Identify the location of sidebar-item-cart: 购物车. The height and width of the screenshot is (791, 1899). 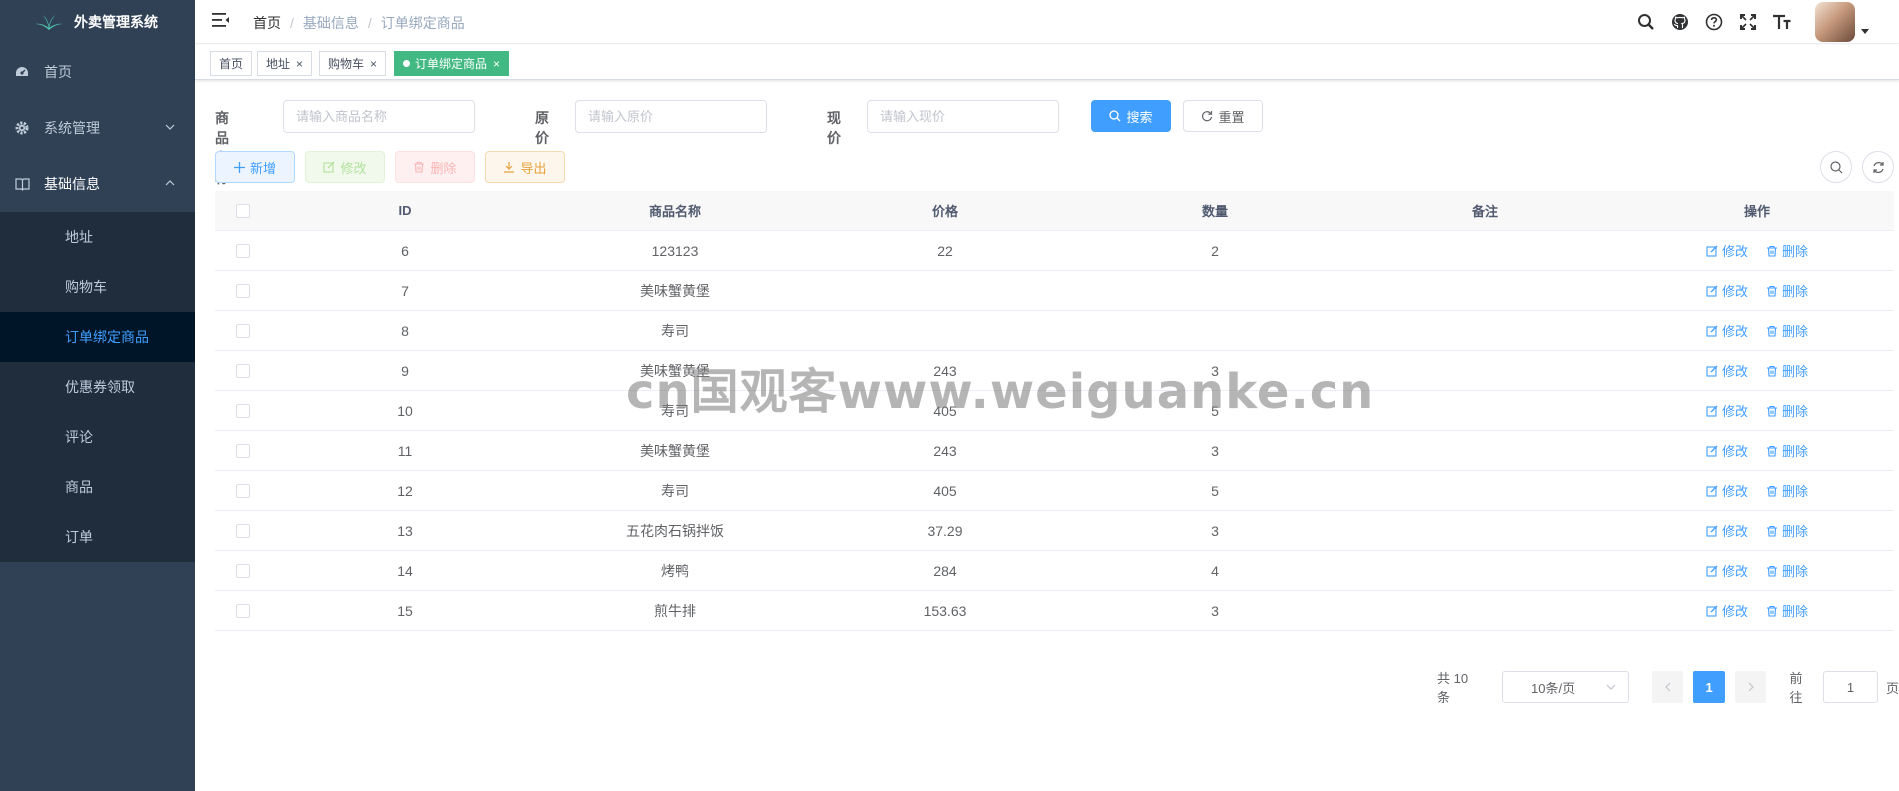
(97, 287).